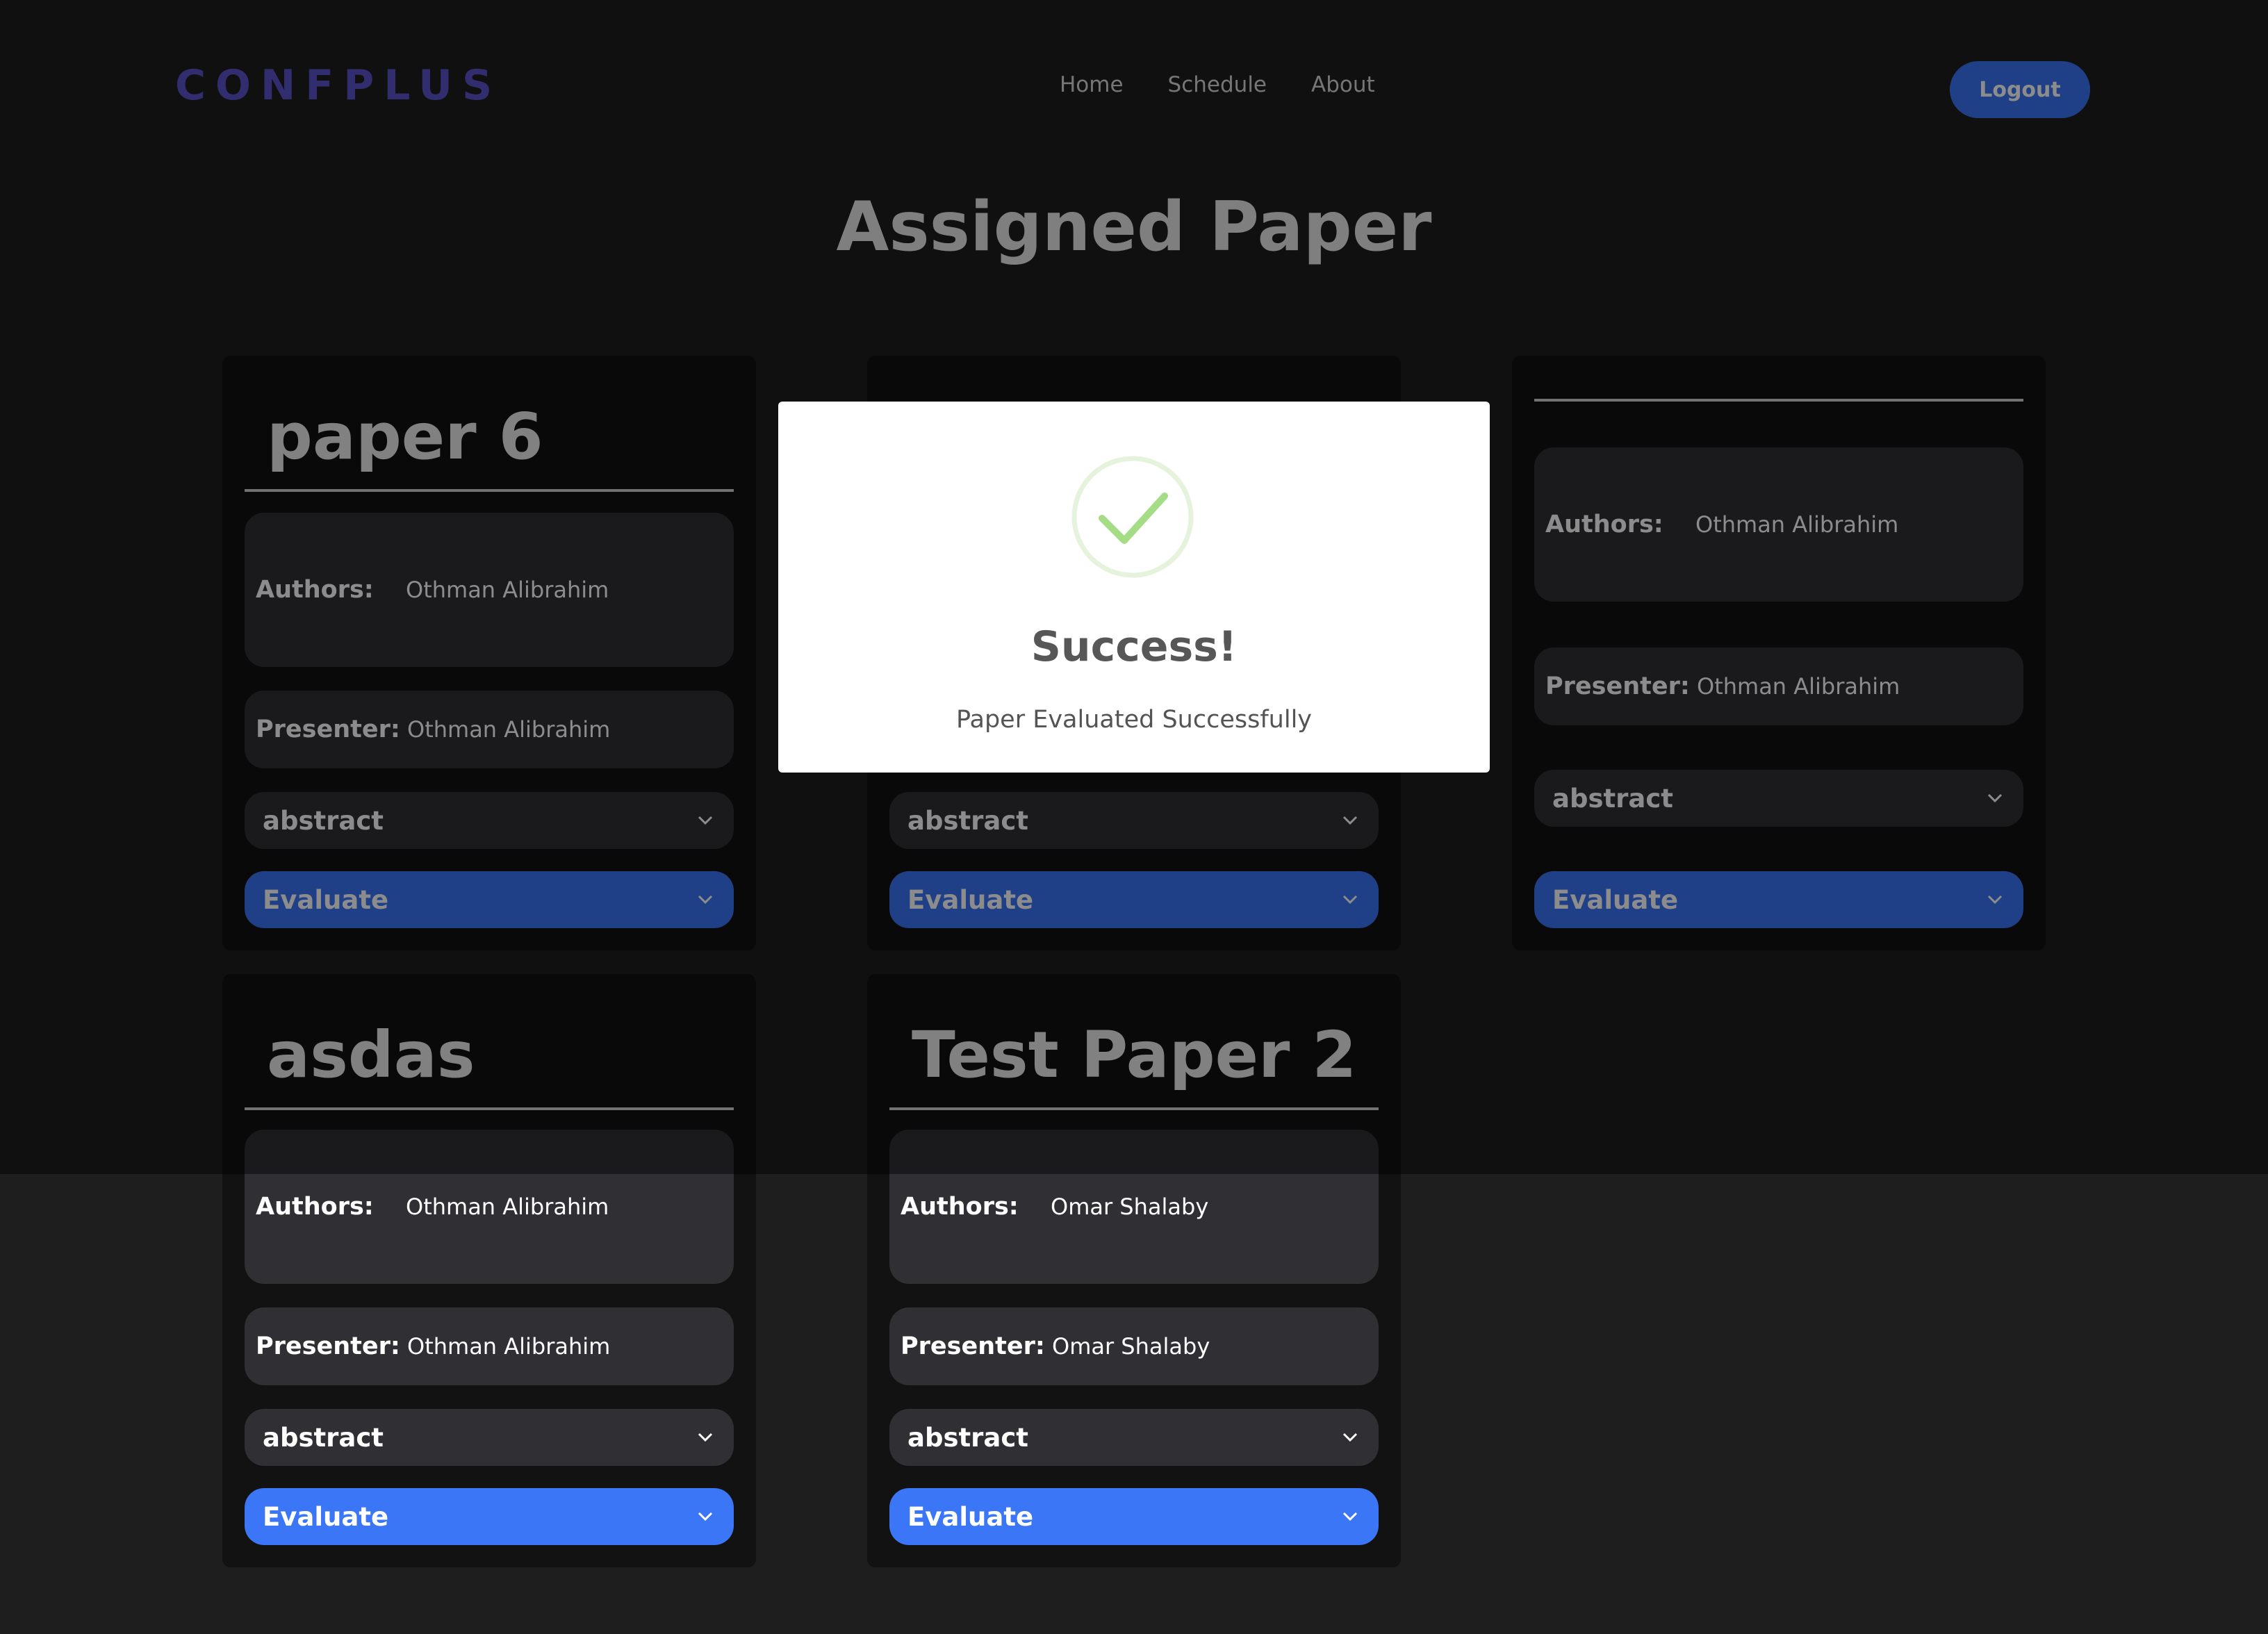  I want to click on presenter-value: Omar Shalaby, so click(1131, 1346).